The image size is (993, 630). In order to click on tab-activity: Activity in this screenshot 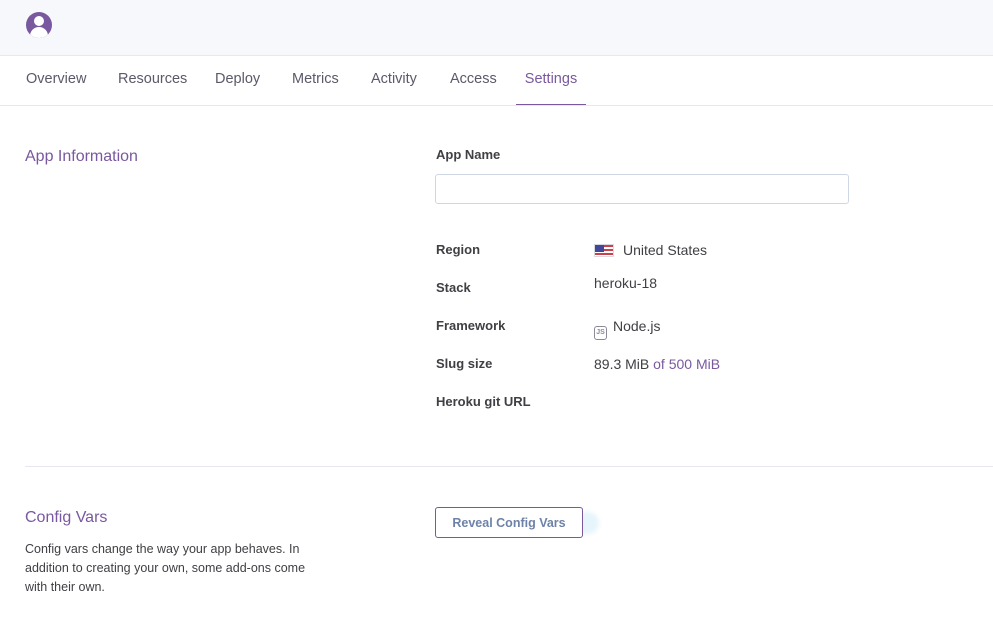, I will do `click(394, 80)`.